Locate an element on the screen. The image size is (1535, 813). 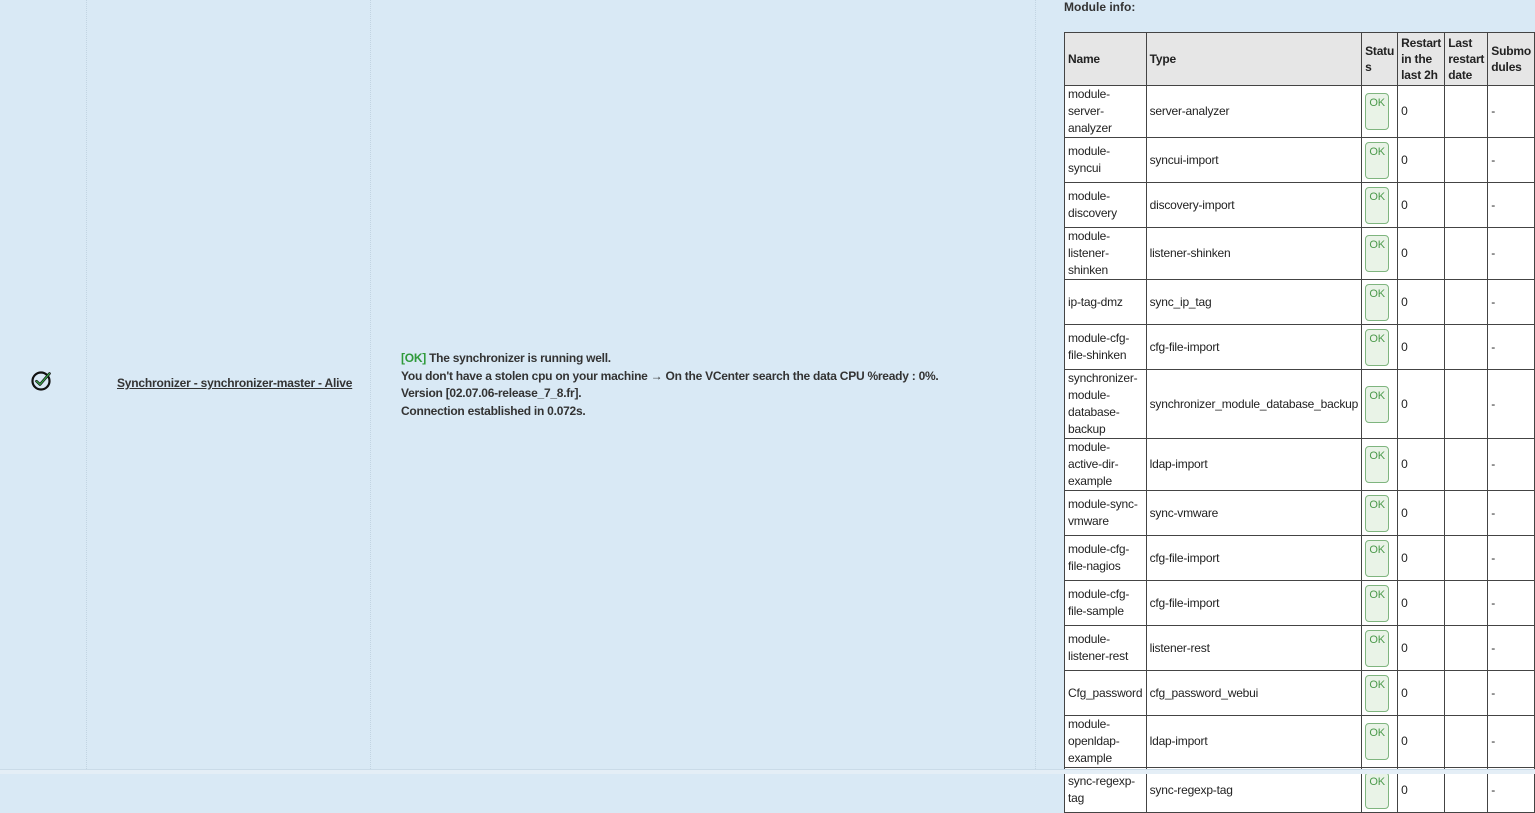
module-name-cell: module-server-analyzer is located at coordinates (1105, 111).